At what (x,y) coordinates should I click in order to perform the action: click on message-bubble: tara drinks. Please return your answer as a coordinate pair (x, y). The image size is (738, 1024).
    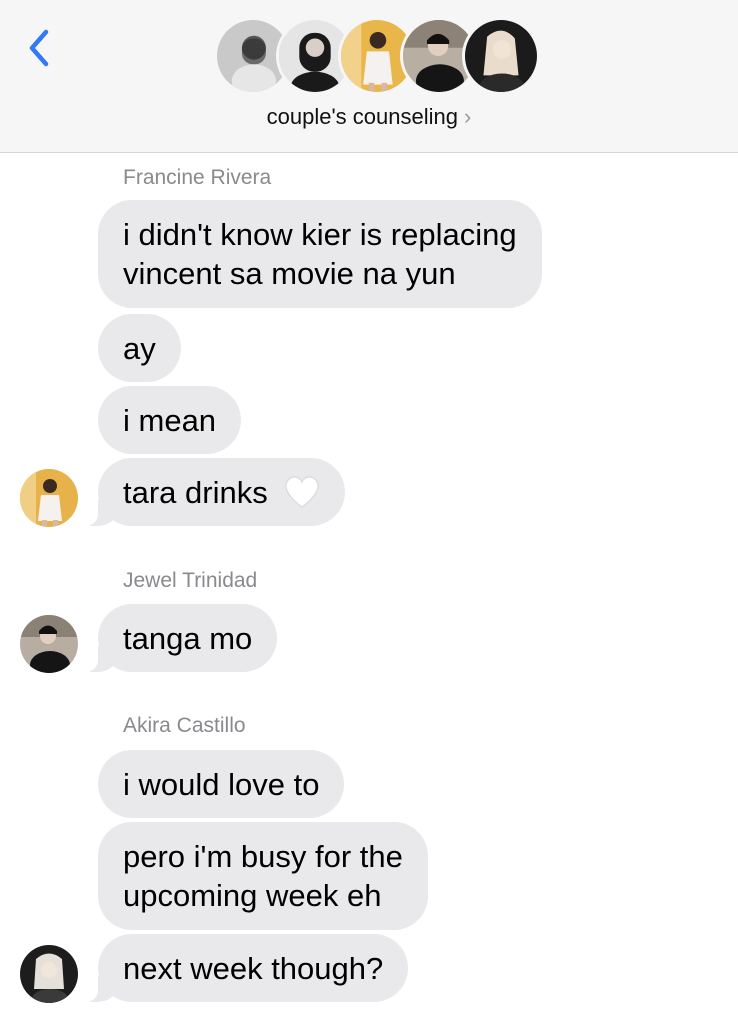
    Looking at the image, I should click on (210, 492).